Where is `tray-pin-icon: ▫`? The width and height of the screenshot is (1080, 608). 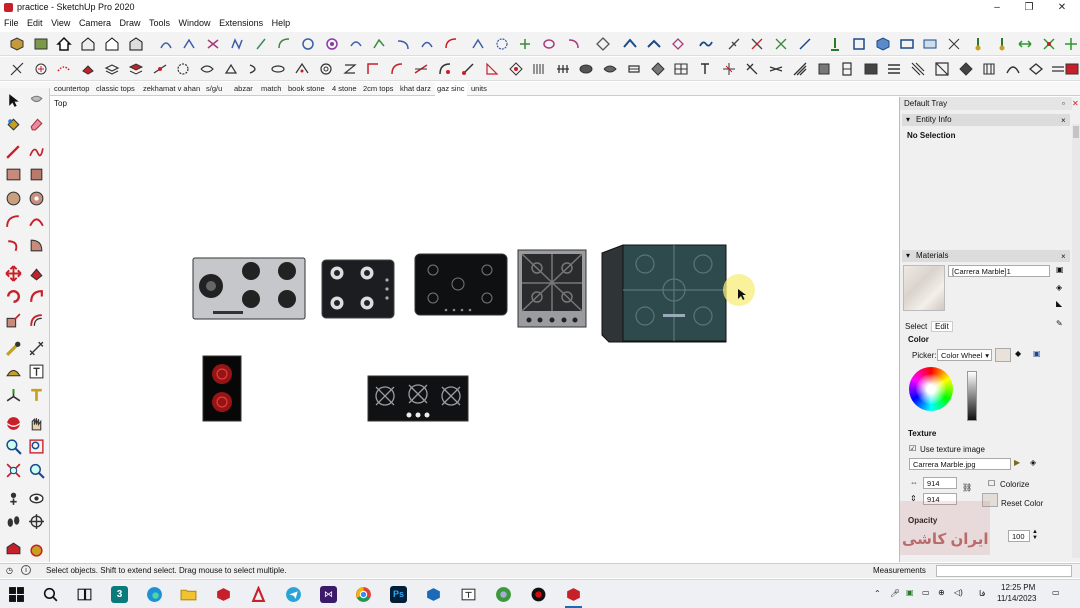 tray-pin-icon: ▫ is located at coordinates (1063, 103).